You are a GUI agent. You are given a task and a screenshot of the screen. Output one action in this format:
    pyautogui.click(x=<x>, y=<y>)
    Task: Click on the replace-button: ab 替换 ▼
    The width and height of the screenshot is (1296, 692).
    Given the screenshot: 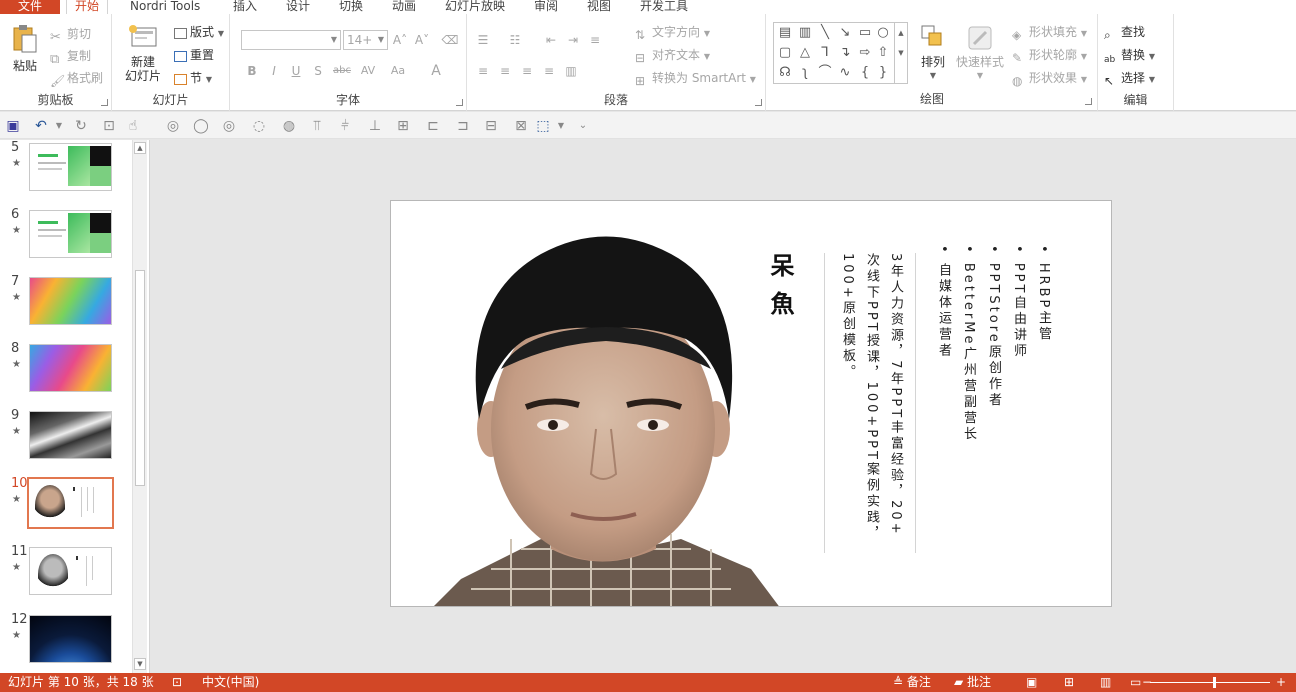 What is the action you would take?
    pyautogui.click(x=1129, y=55)
    